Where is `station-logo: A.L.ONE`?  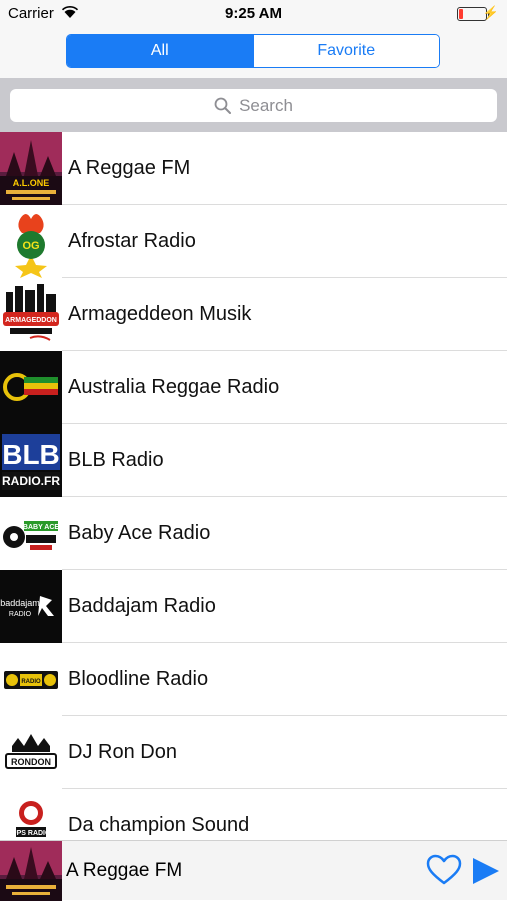 station-logo: A.L.ONE is located at coordinates (31, 168).